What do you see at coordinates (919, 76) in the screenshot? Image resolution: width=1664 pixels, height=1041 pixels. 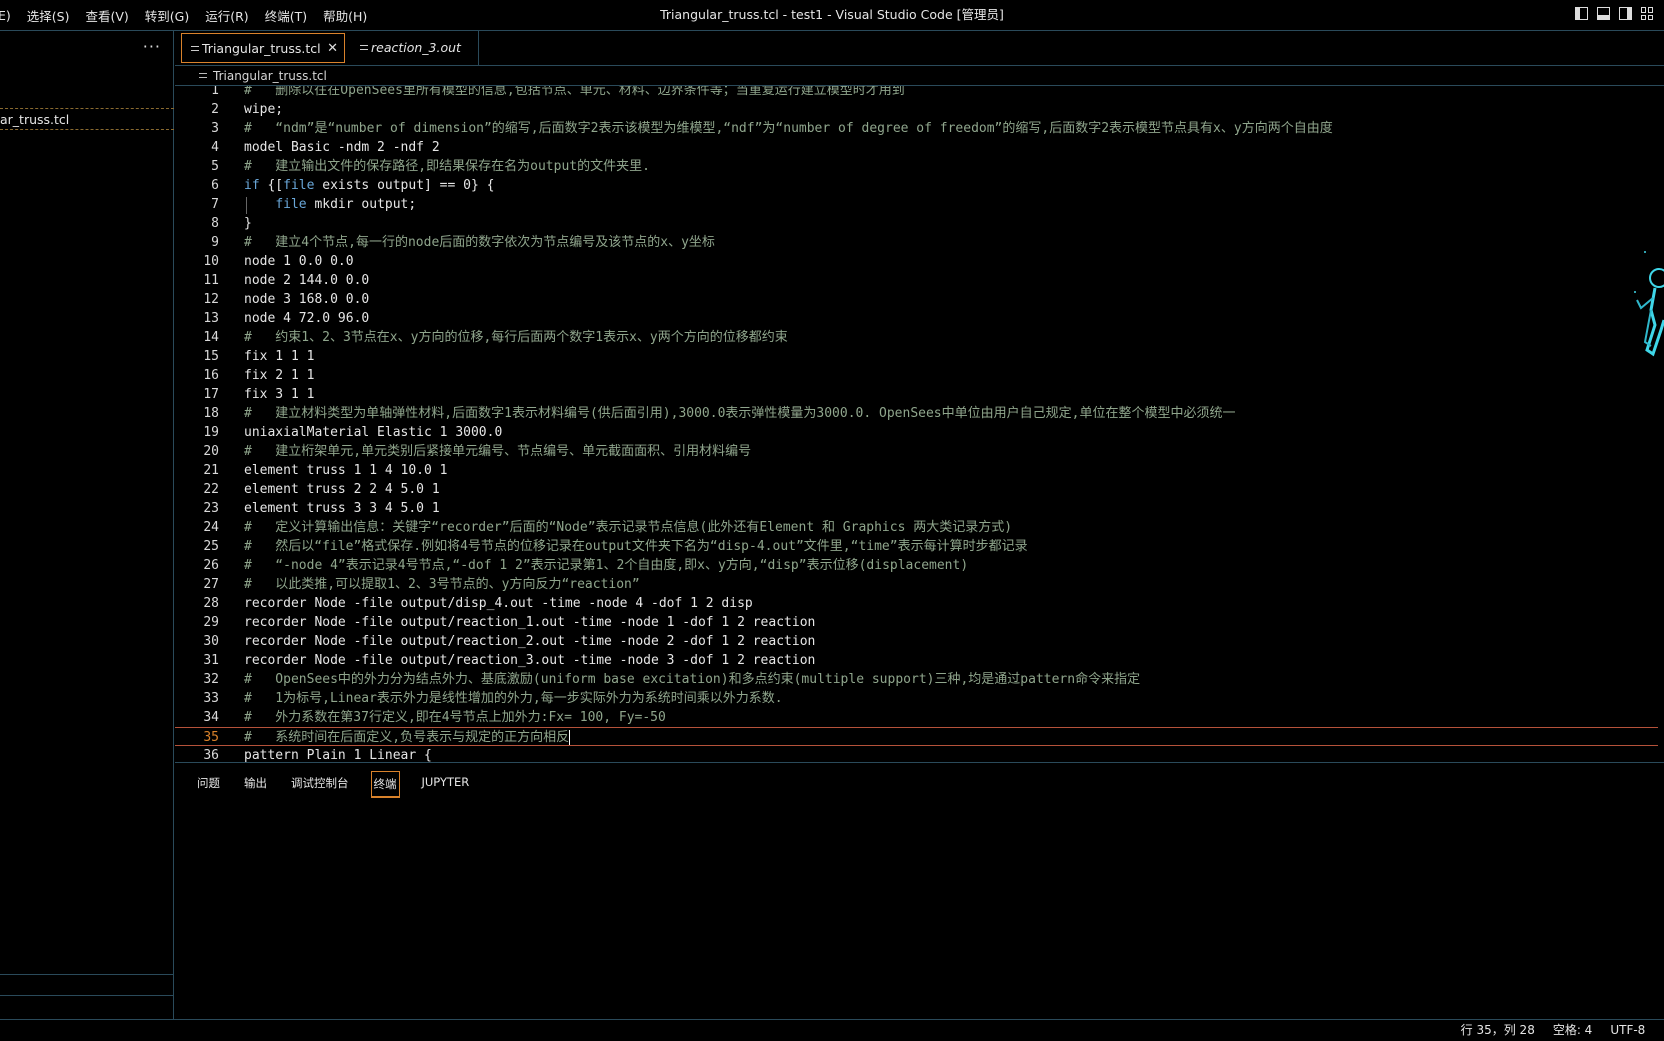 I see `breadcrumb: Triangular_truss.tcl` at bounding box center [919, 76].